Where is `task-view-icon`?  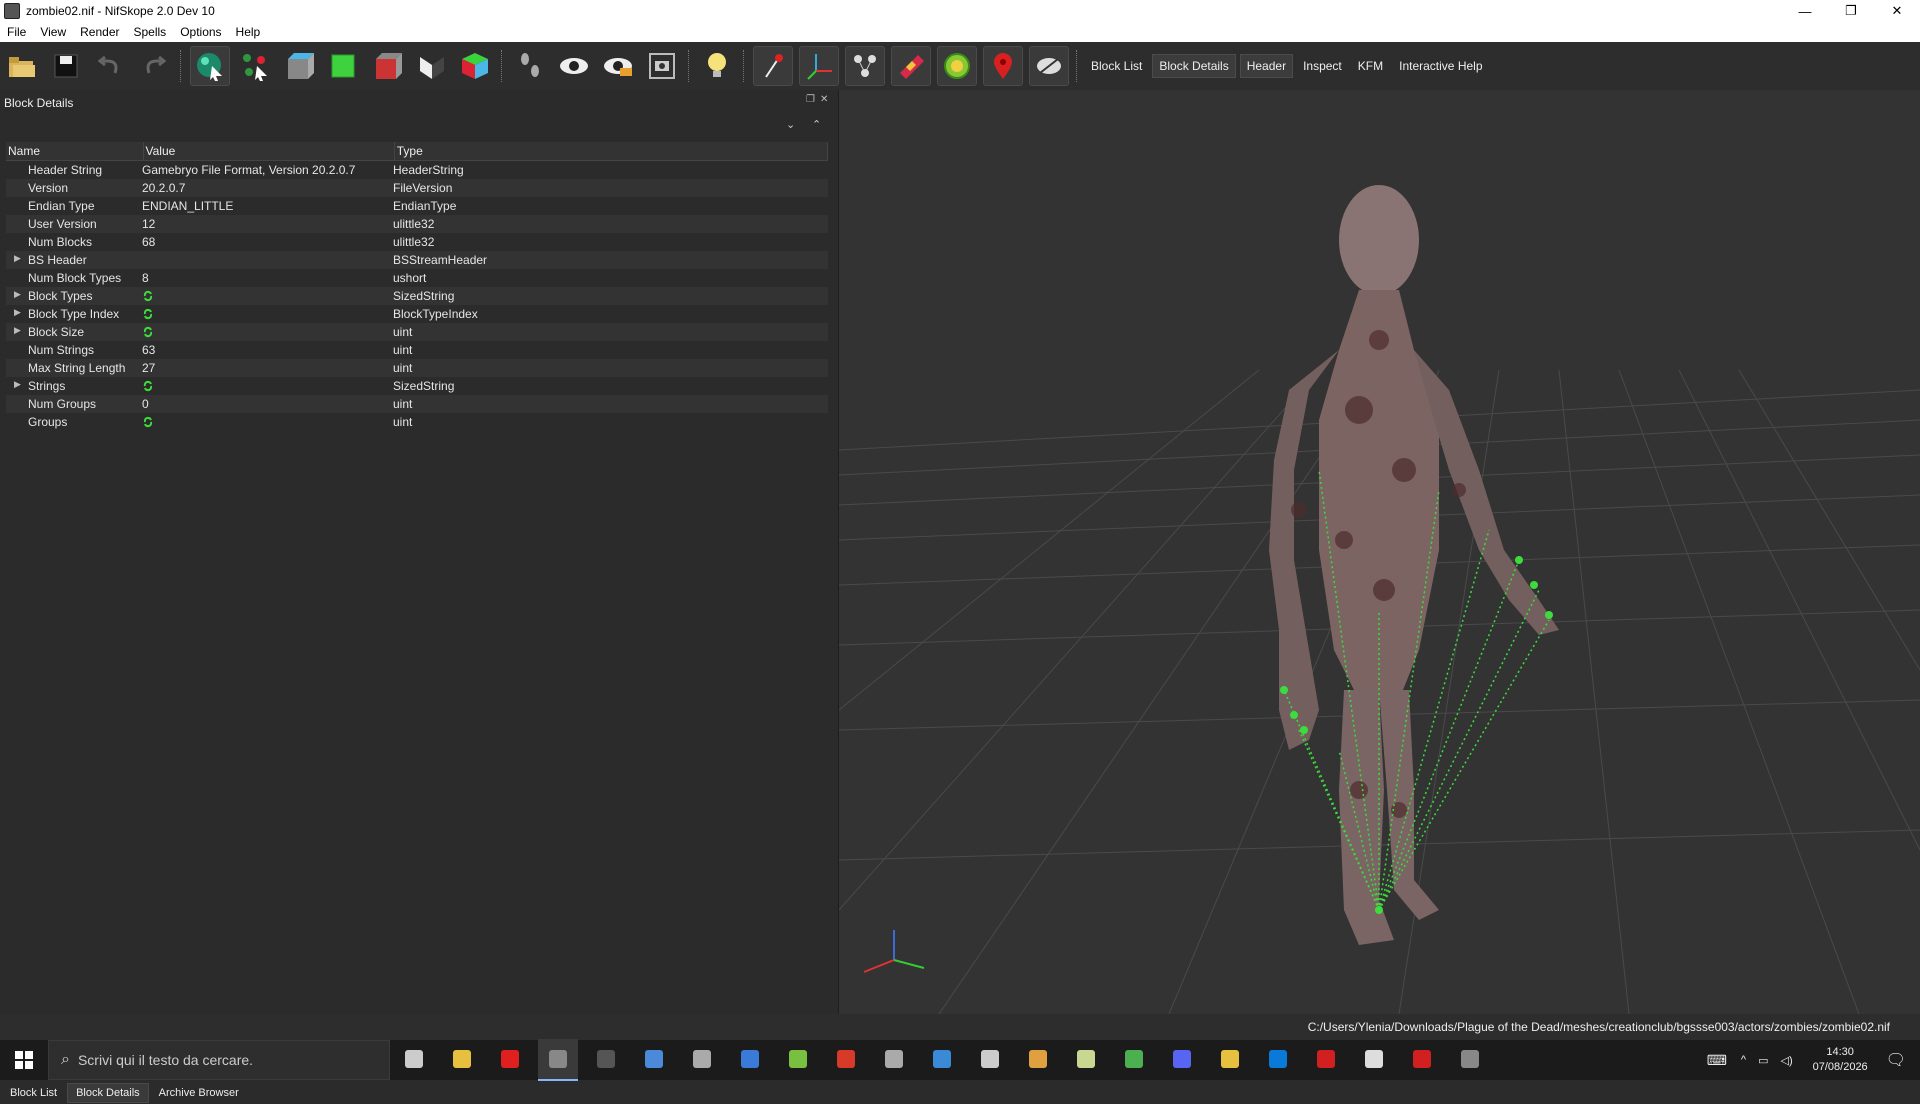 task-view-icon is located at coordinates (414, 1059).